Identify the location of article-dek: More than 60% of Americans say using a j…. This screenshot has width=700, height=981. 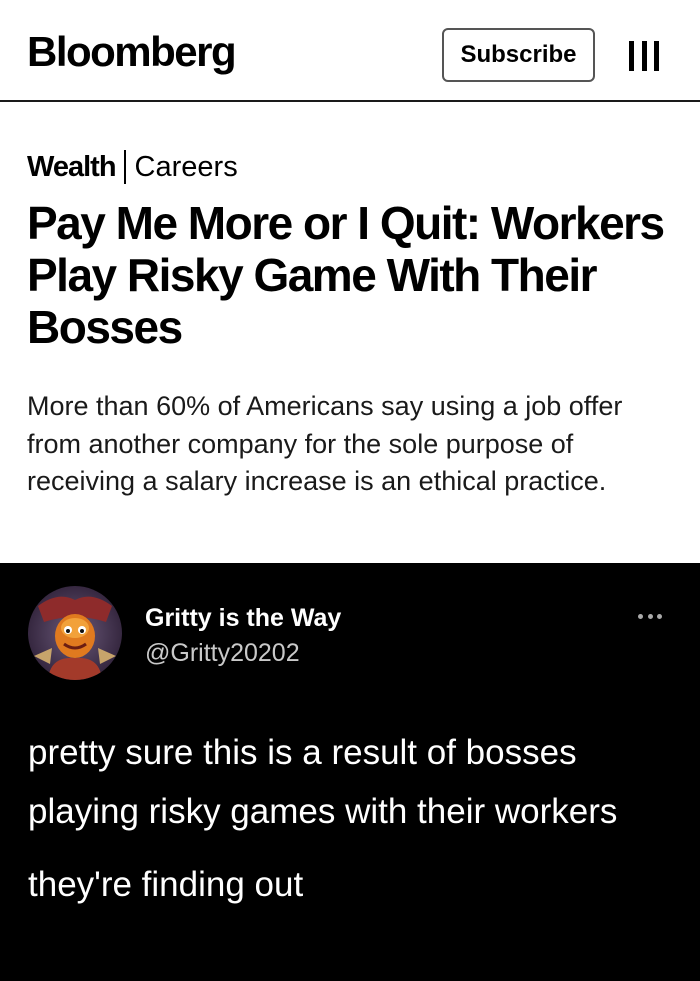
(325, 443).